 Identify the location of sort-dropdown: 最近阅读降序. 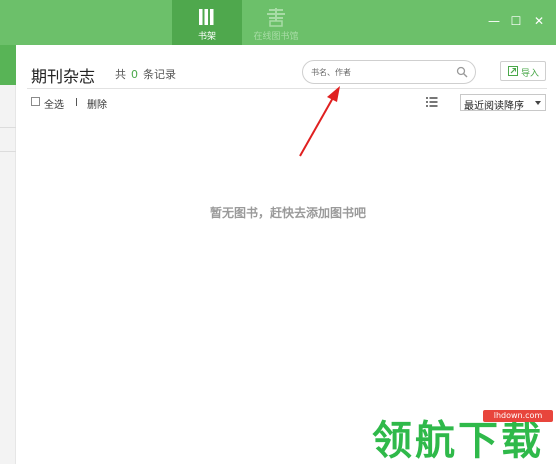
(503, 103).